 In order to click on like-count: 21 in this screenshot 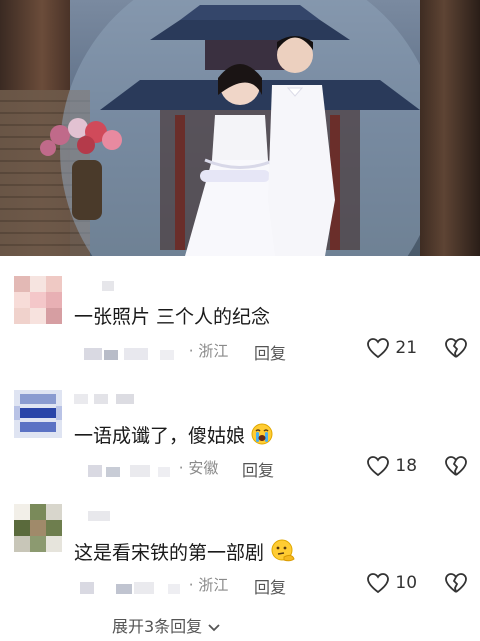, I will do `click(406, 348)`.